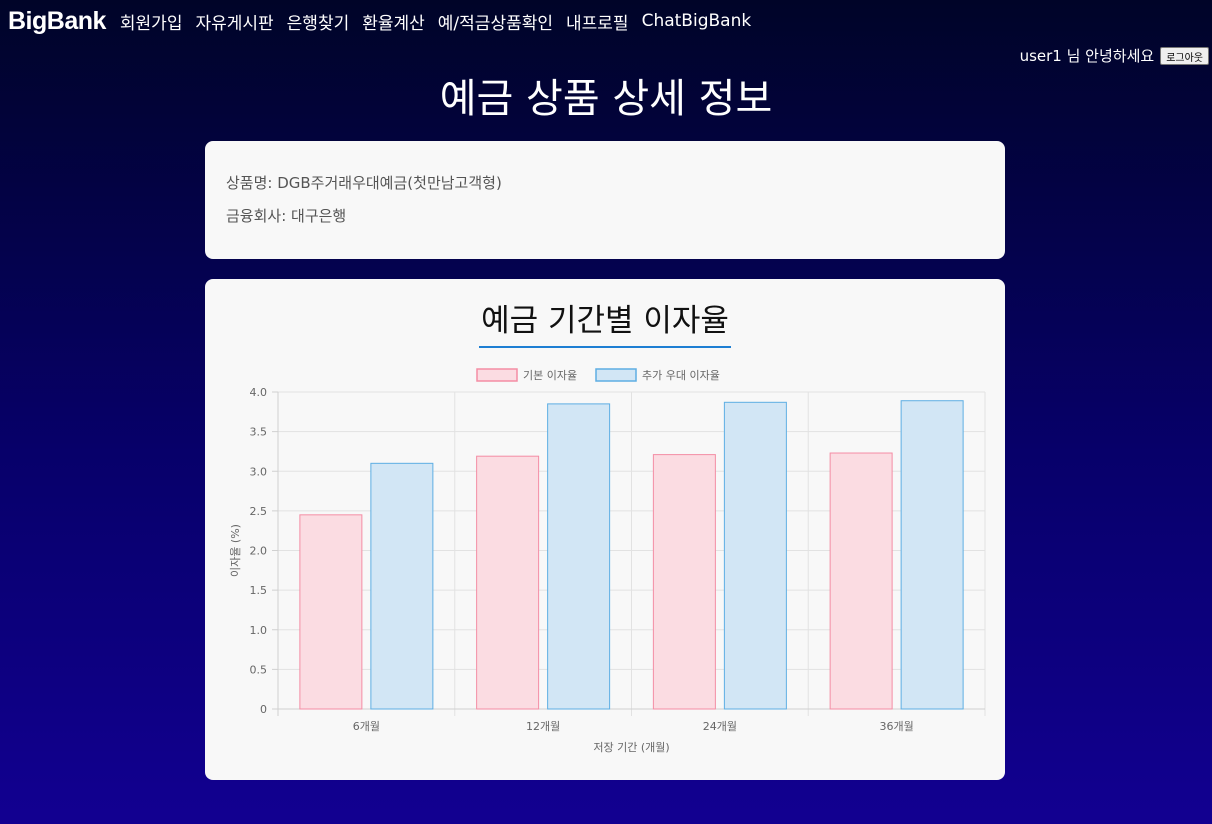 Image resolution: width=1212 pixels, height=824 pixels. I want to click on y-tick-label: 1.5, so click(259, 590).